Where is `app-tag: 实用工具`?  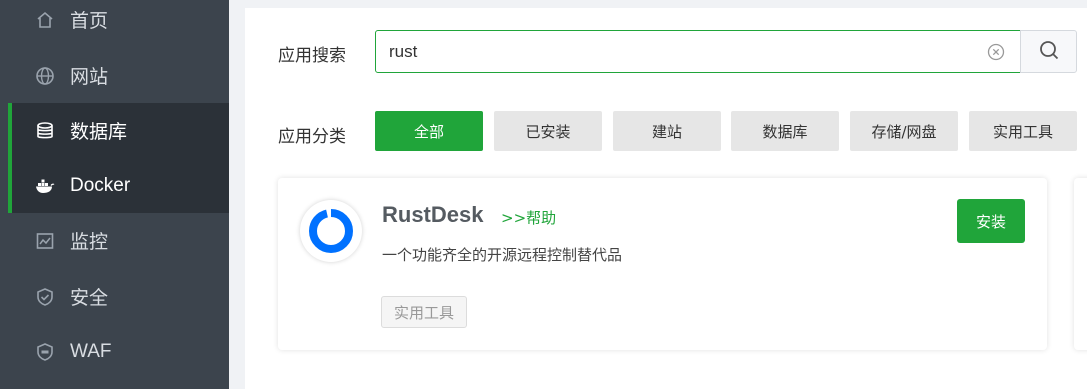 app-tag: 实用工具 is located at coordinates (424, 312).